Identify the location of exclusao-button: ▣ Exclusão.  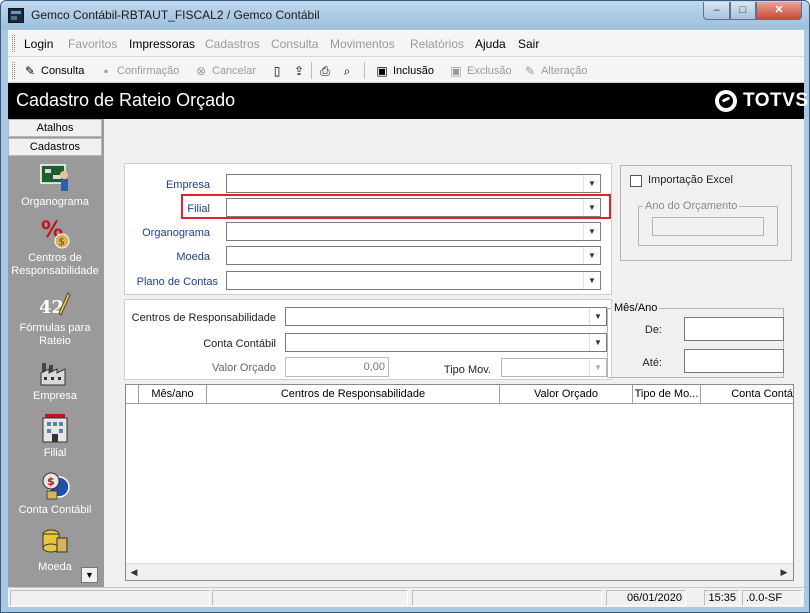
(479, 71).